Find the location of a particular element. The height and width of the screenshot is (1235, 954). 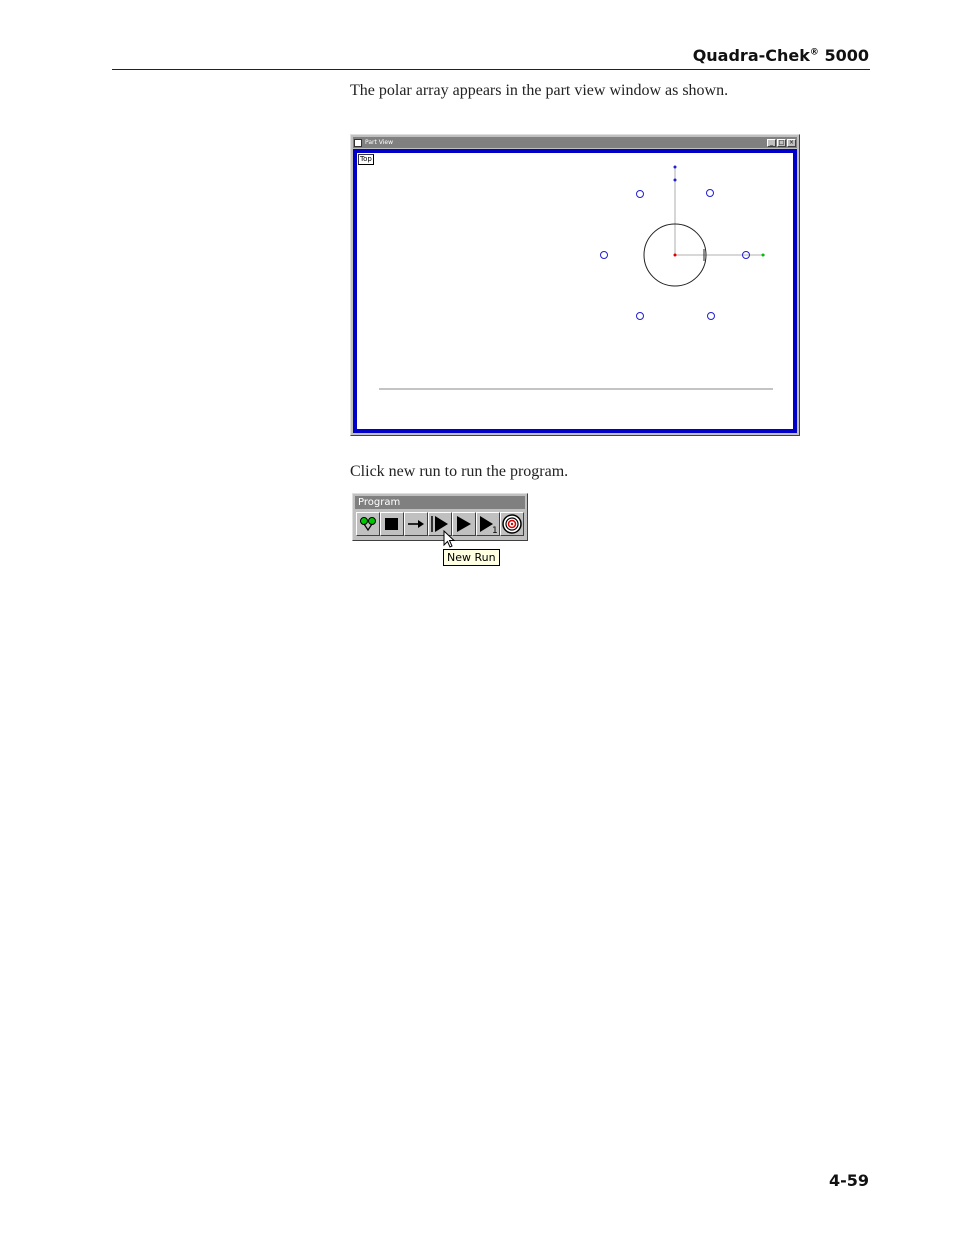

minimize-button: _ is located at coordinates (771, 142).